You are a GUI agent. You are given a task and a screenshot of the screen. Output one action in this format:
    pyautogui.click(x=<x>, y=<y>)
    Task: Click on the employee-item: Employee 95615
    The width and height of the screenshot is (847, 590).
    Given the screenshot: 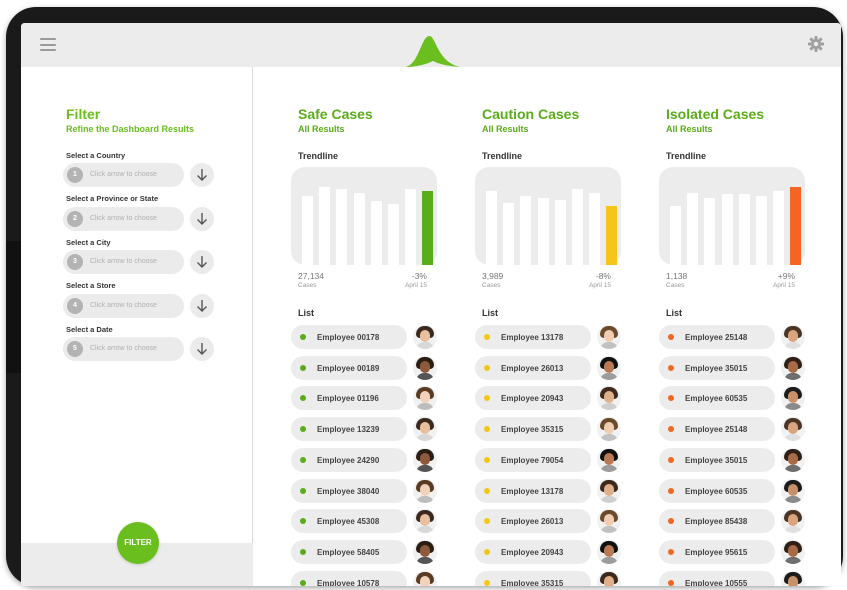 What is the action you would take?
    pyautogui.click(x=717, y=551)
    